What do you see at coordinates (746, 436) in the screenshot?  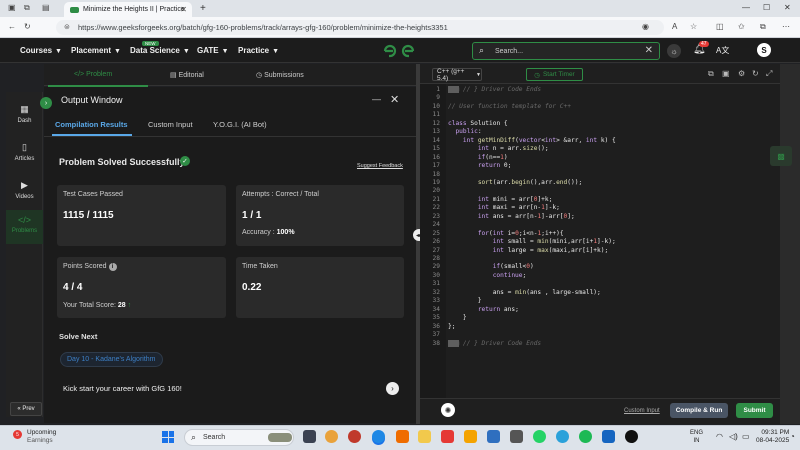 I see `battery-icon: ▭` at bounding box center [746, 436].